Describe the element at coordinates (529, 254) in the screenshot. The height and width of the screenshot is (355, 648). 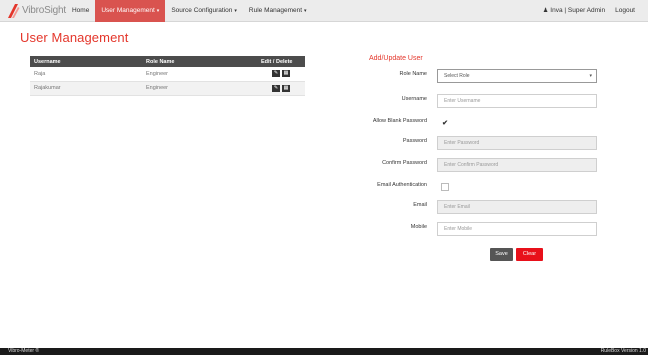
I see `clear-button: Clear` at that location.